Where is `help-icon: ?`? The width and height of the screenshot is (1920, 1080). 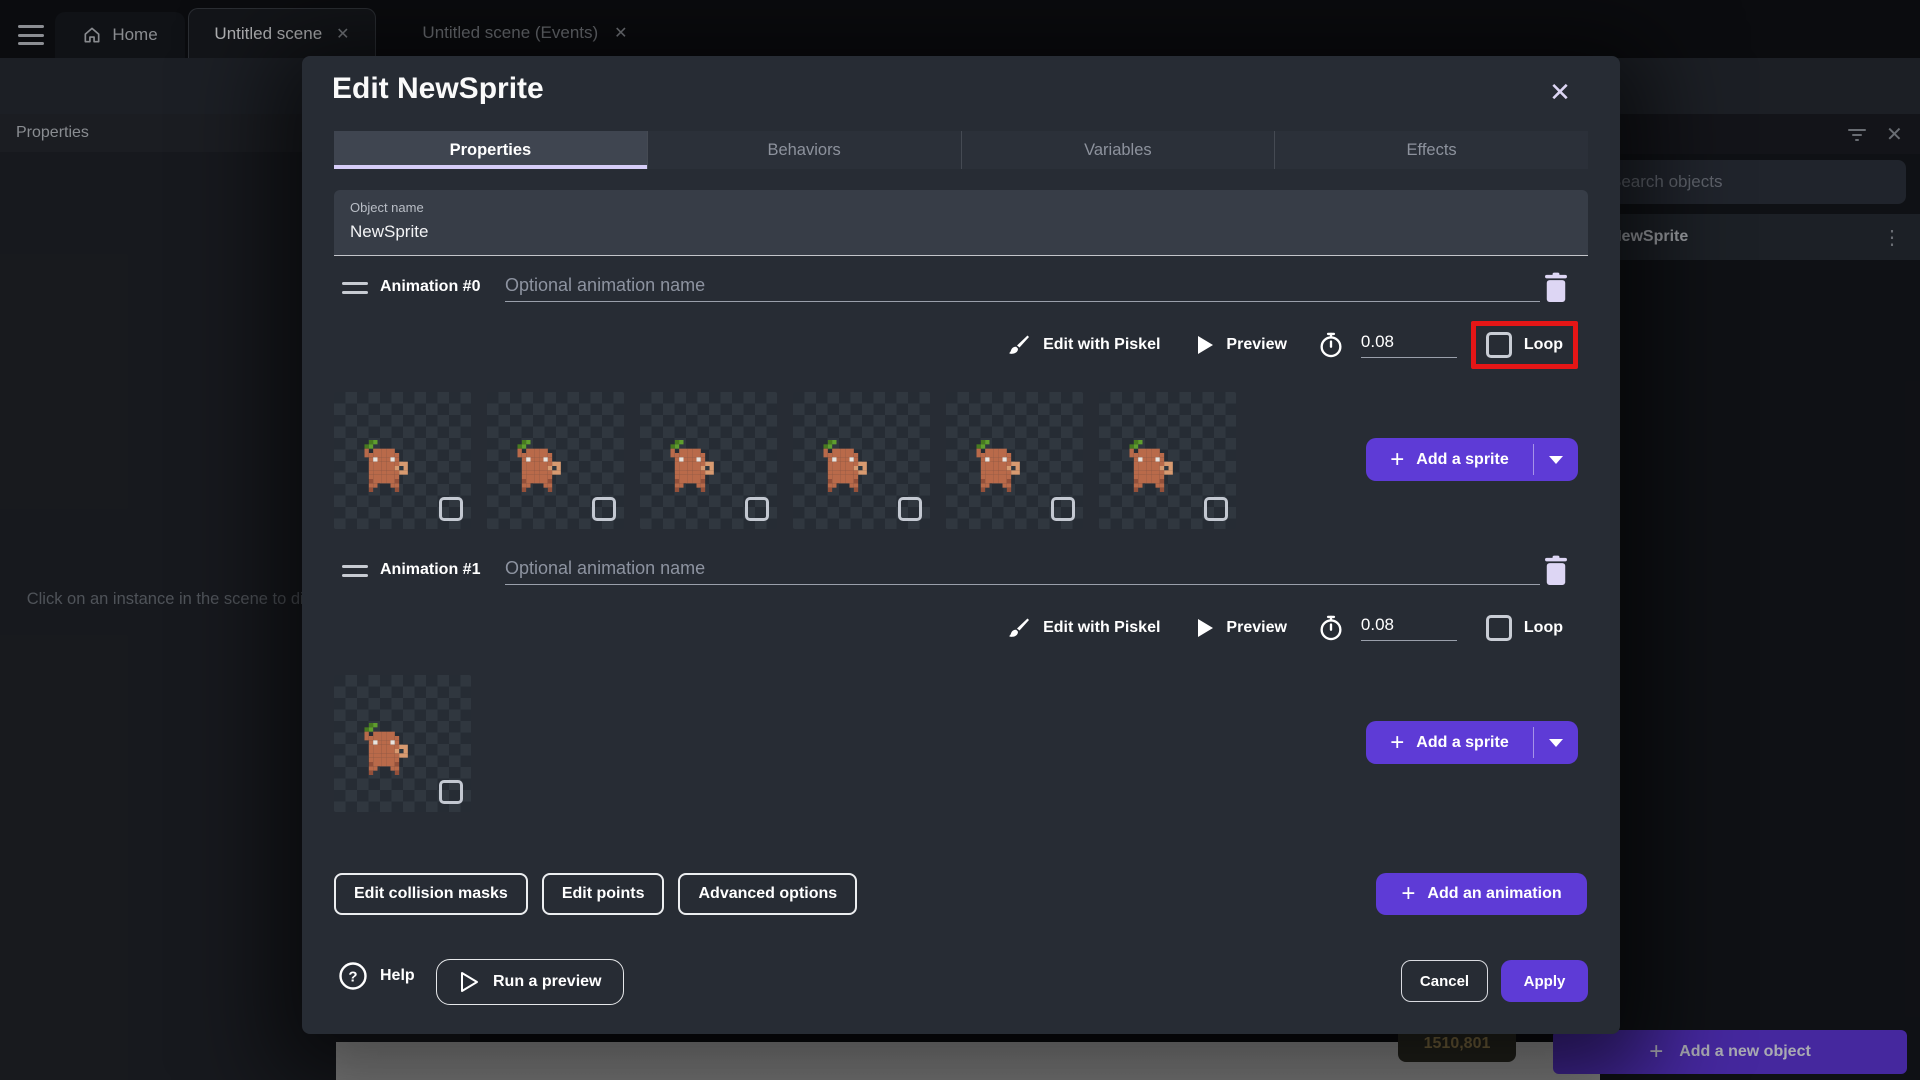 help-icon: ? is located at coordinates (353, 976).